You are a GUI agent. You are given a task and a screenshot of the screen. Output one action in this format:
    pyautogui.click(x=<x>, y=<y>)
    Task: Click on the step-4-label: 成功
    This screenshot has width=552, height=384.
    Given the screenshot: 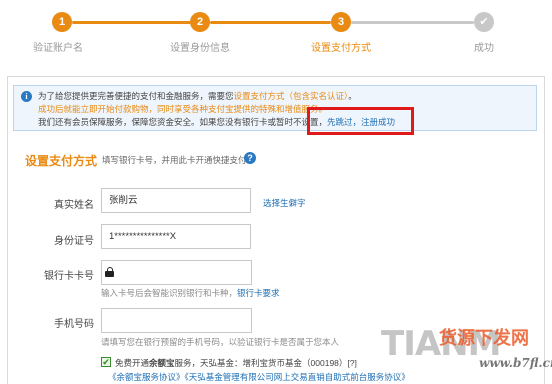 What is the action you would take?
    pyautogui.click(x=484, y=48)
    